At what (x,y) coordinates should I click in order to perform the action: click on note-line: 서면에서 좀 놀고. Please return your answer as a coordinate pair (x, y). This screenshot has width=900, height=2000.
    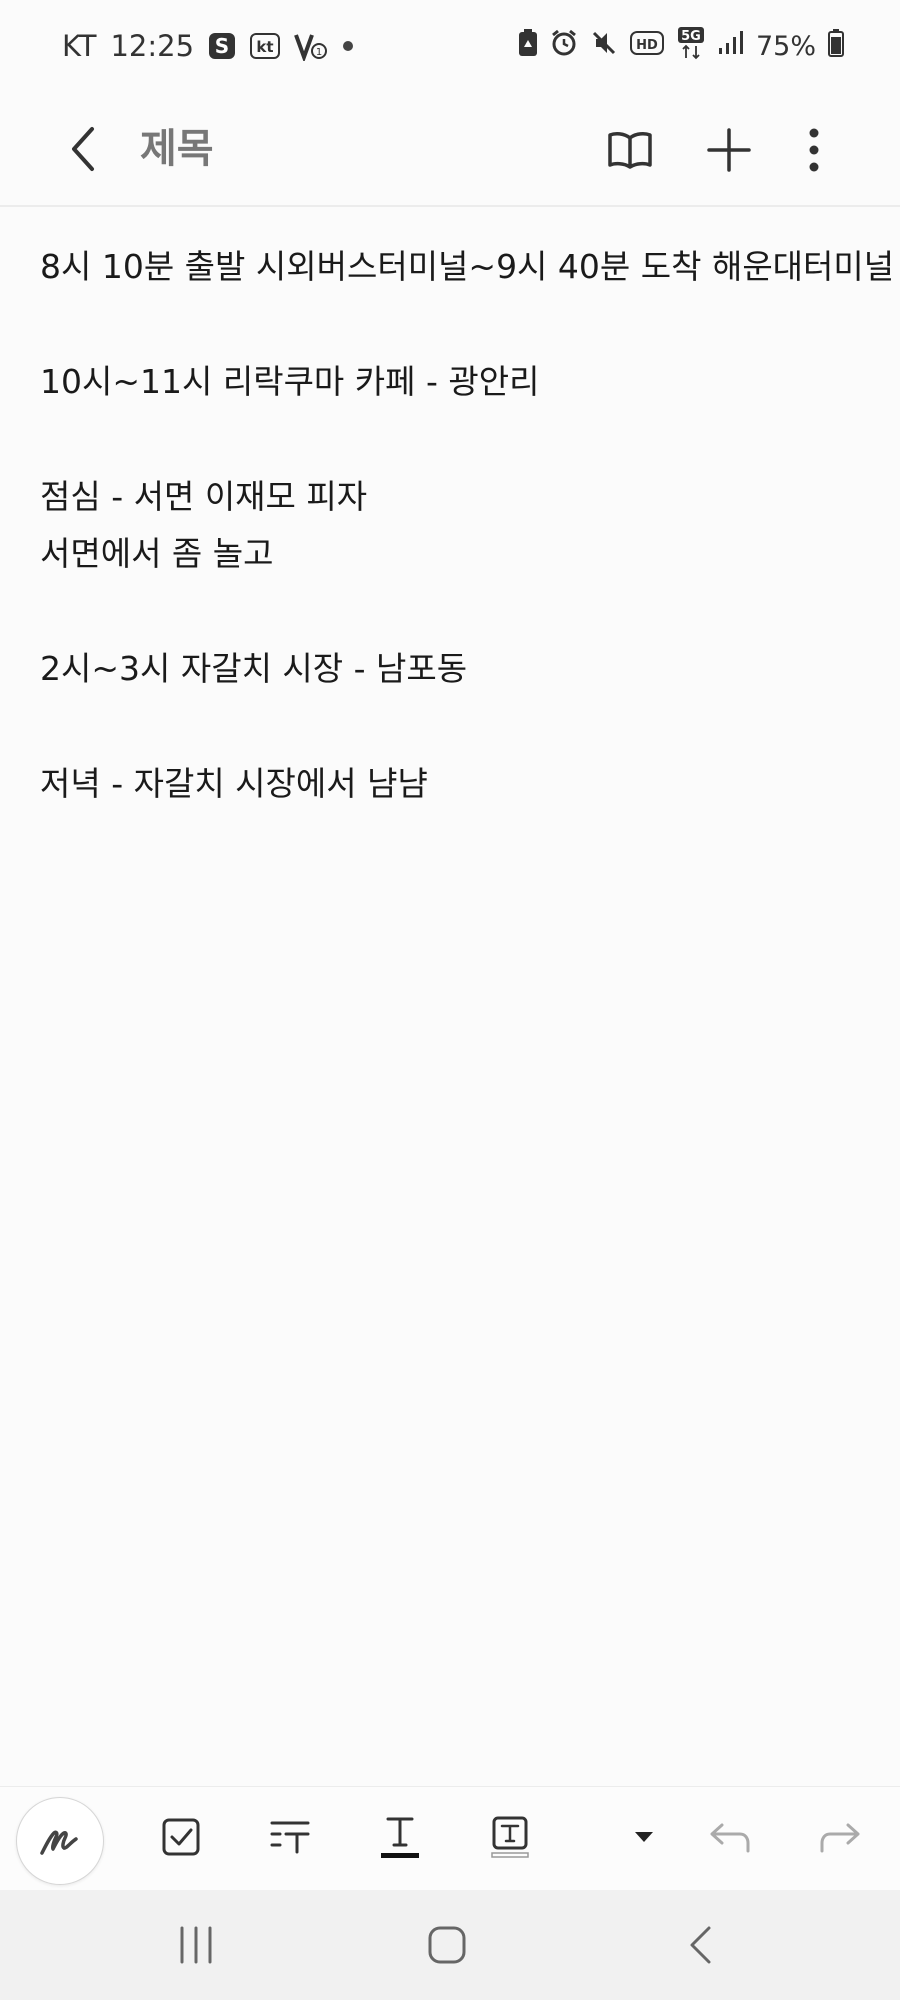
    Looking at the image, I should click on (157, 553).